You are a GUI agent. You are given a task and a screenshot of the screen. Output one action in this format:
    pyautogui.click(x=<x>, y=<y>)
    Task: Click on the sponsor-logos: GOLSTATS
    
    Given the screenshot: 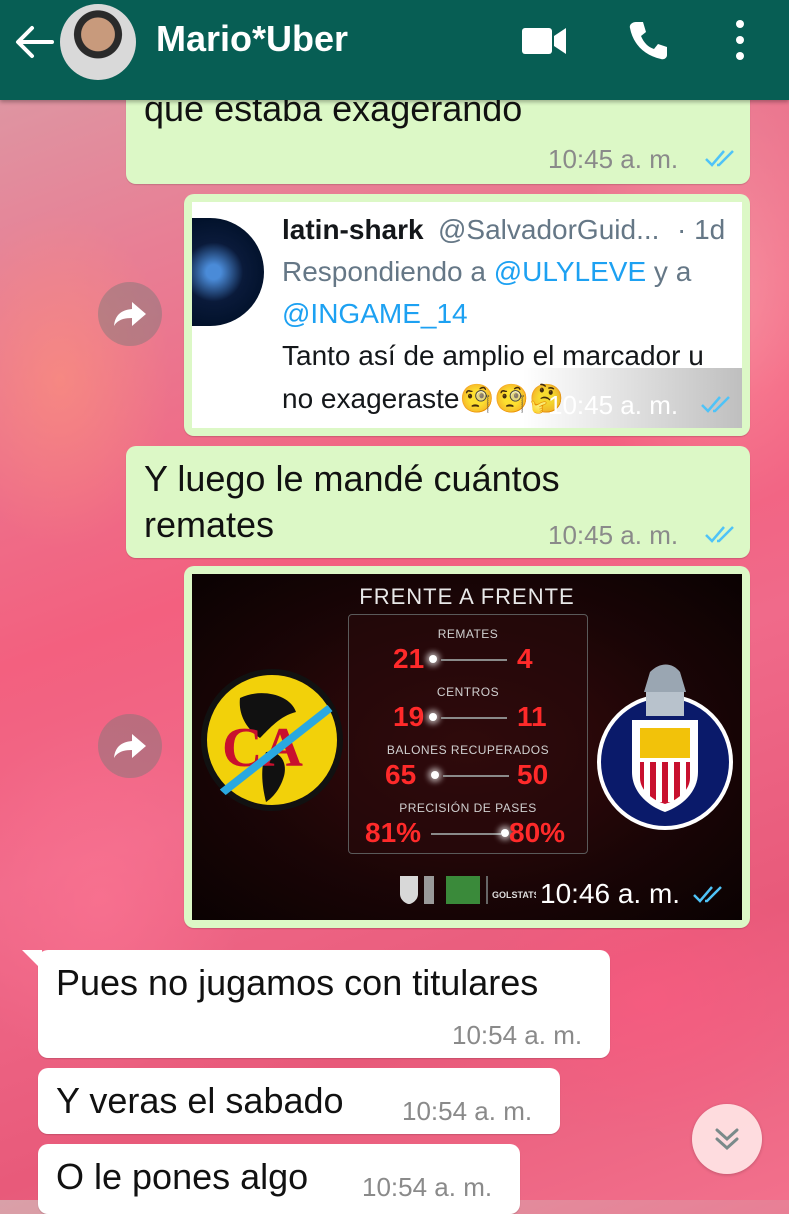 What is the action you would take?
    pyautogui.click(x=468, y=890)
    